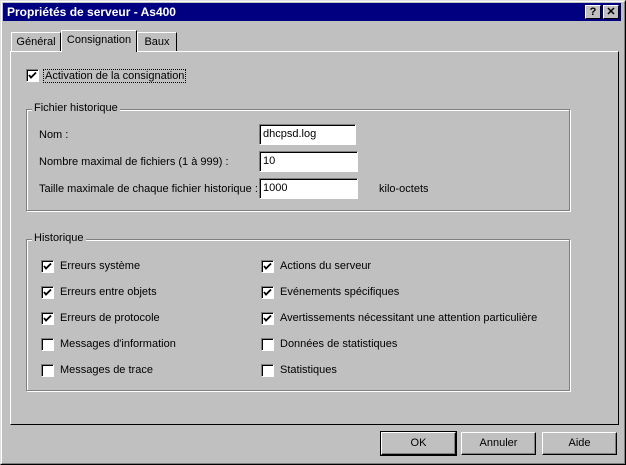 The height and width of the screenshot is (465, 626). Describe the element at coordinates (91, 12) in the screenshot. I see `window-title: Propriétés de serveur - As400` at that location.